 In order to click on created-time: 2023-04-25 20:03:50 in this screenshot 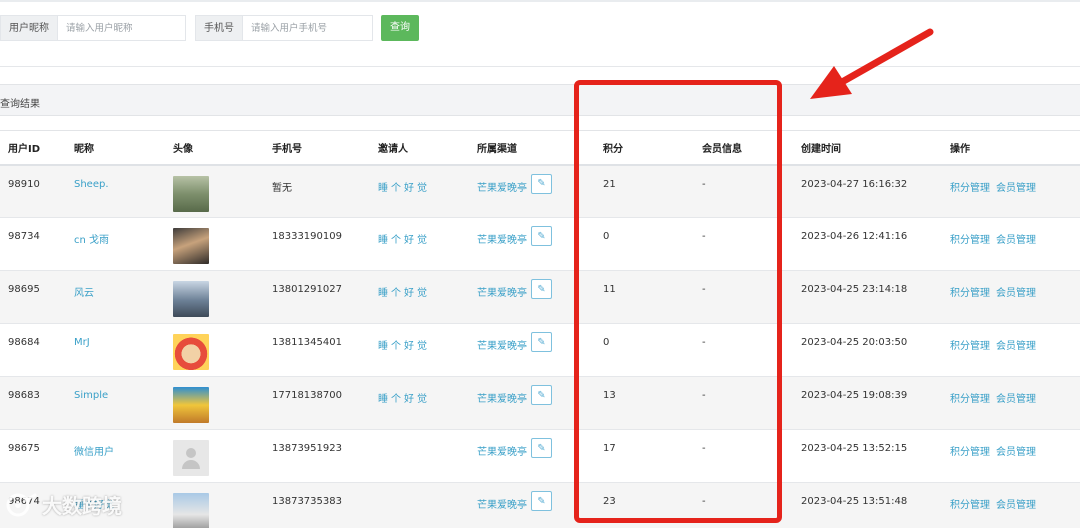, I will do `click(854, 342)`.